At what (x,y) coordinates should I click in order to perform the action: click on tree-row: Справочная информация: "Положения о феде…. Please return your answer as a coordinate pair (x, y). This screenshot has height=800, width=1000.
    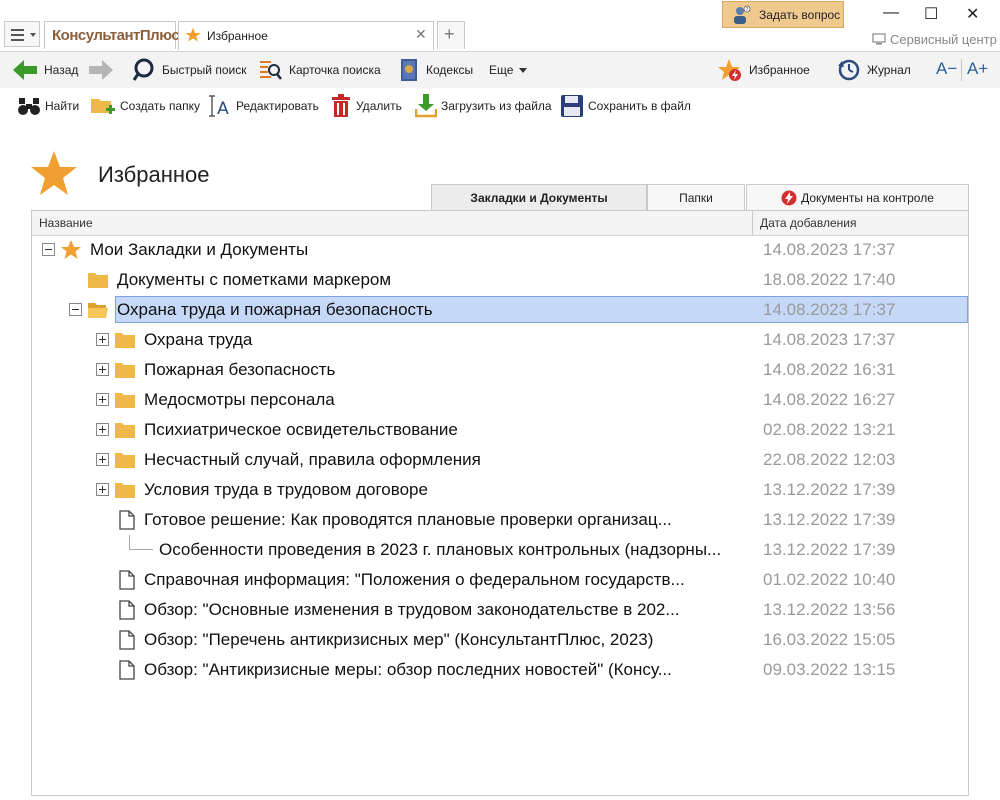
    Looking at the image, I should click on (500, 580).